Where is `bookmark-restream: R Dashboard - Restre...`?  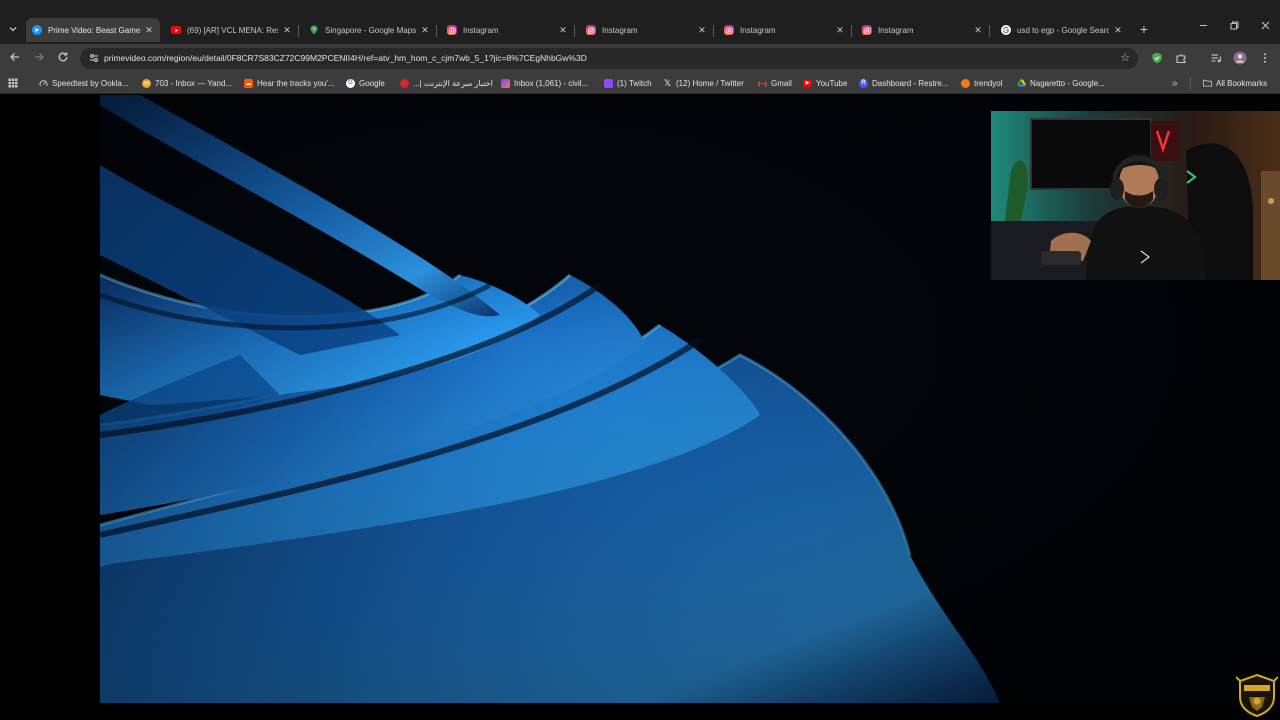 bookmark-restream: R Dashboard - Restre... is located at coordinates (903, 83).